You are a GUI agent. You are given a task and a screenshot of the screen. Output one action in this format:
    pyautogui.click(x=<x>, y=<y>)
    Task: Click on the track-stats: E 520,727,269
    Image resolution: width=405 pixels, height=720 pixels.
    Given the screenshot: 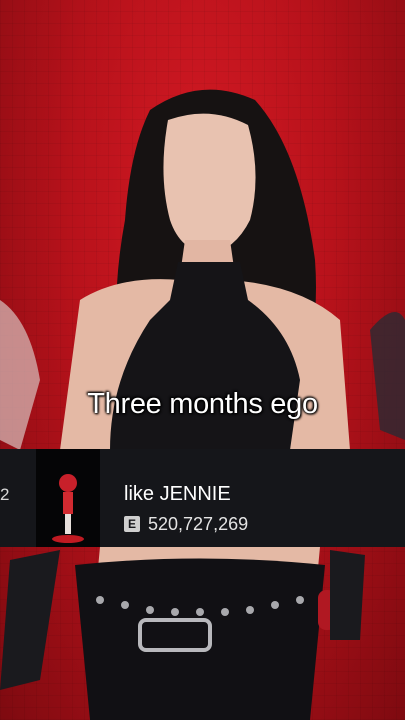 What is the action you would take?
    pyautogui.click(x=186, y=524)
    